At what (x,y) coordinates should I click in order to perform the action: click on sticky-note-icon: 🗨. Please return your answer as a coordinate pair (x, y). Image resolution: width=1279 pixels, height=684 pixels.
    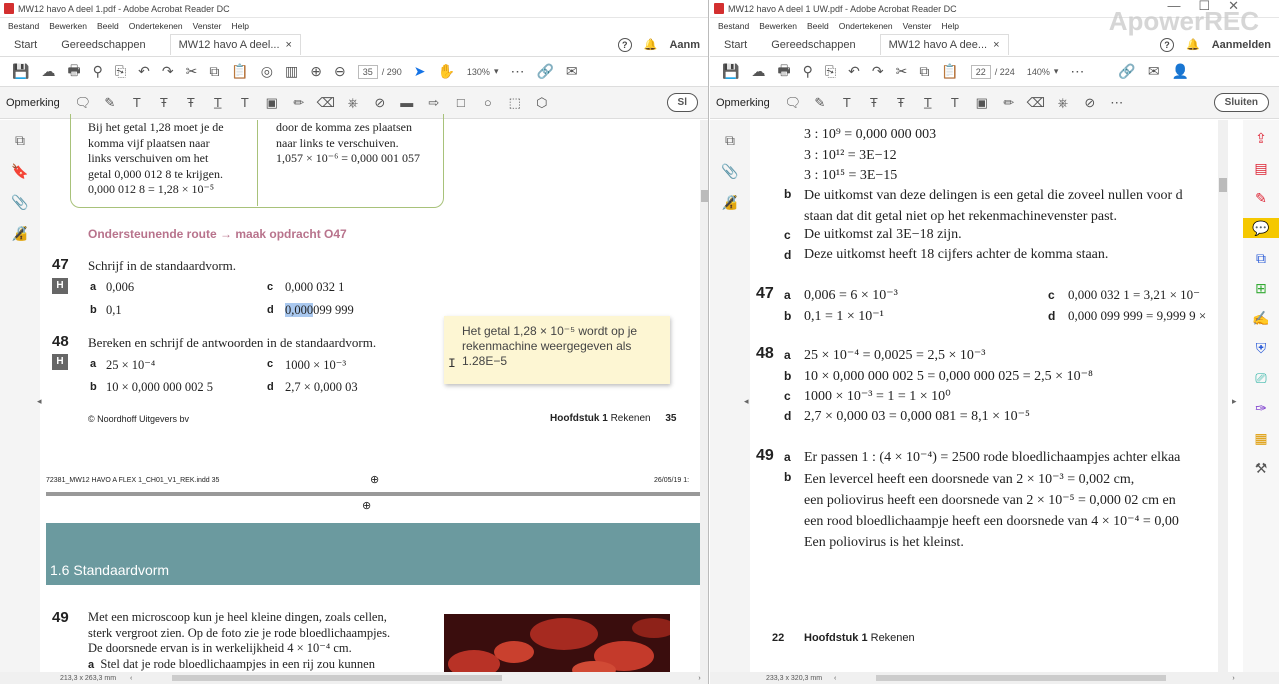
    Looking at the image, I should click on (793, 103).